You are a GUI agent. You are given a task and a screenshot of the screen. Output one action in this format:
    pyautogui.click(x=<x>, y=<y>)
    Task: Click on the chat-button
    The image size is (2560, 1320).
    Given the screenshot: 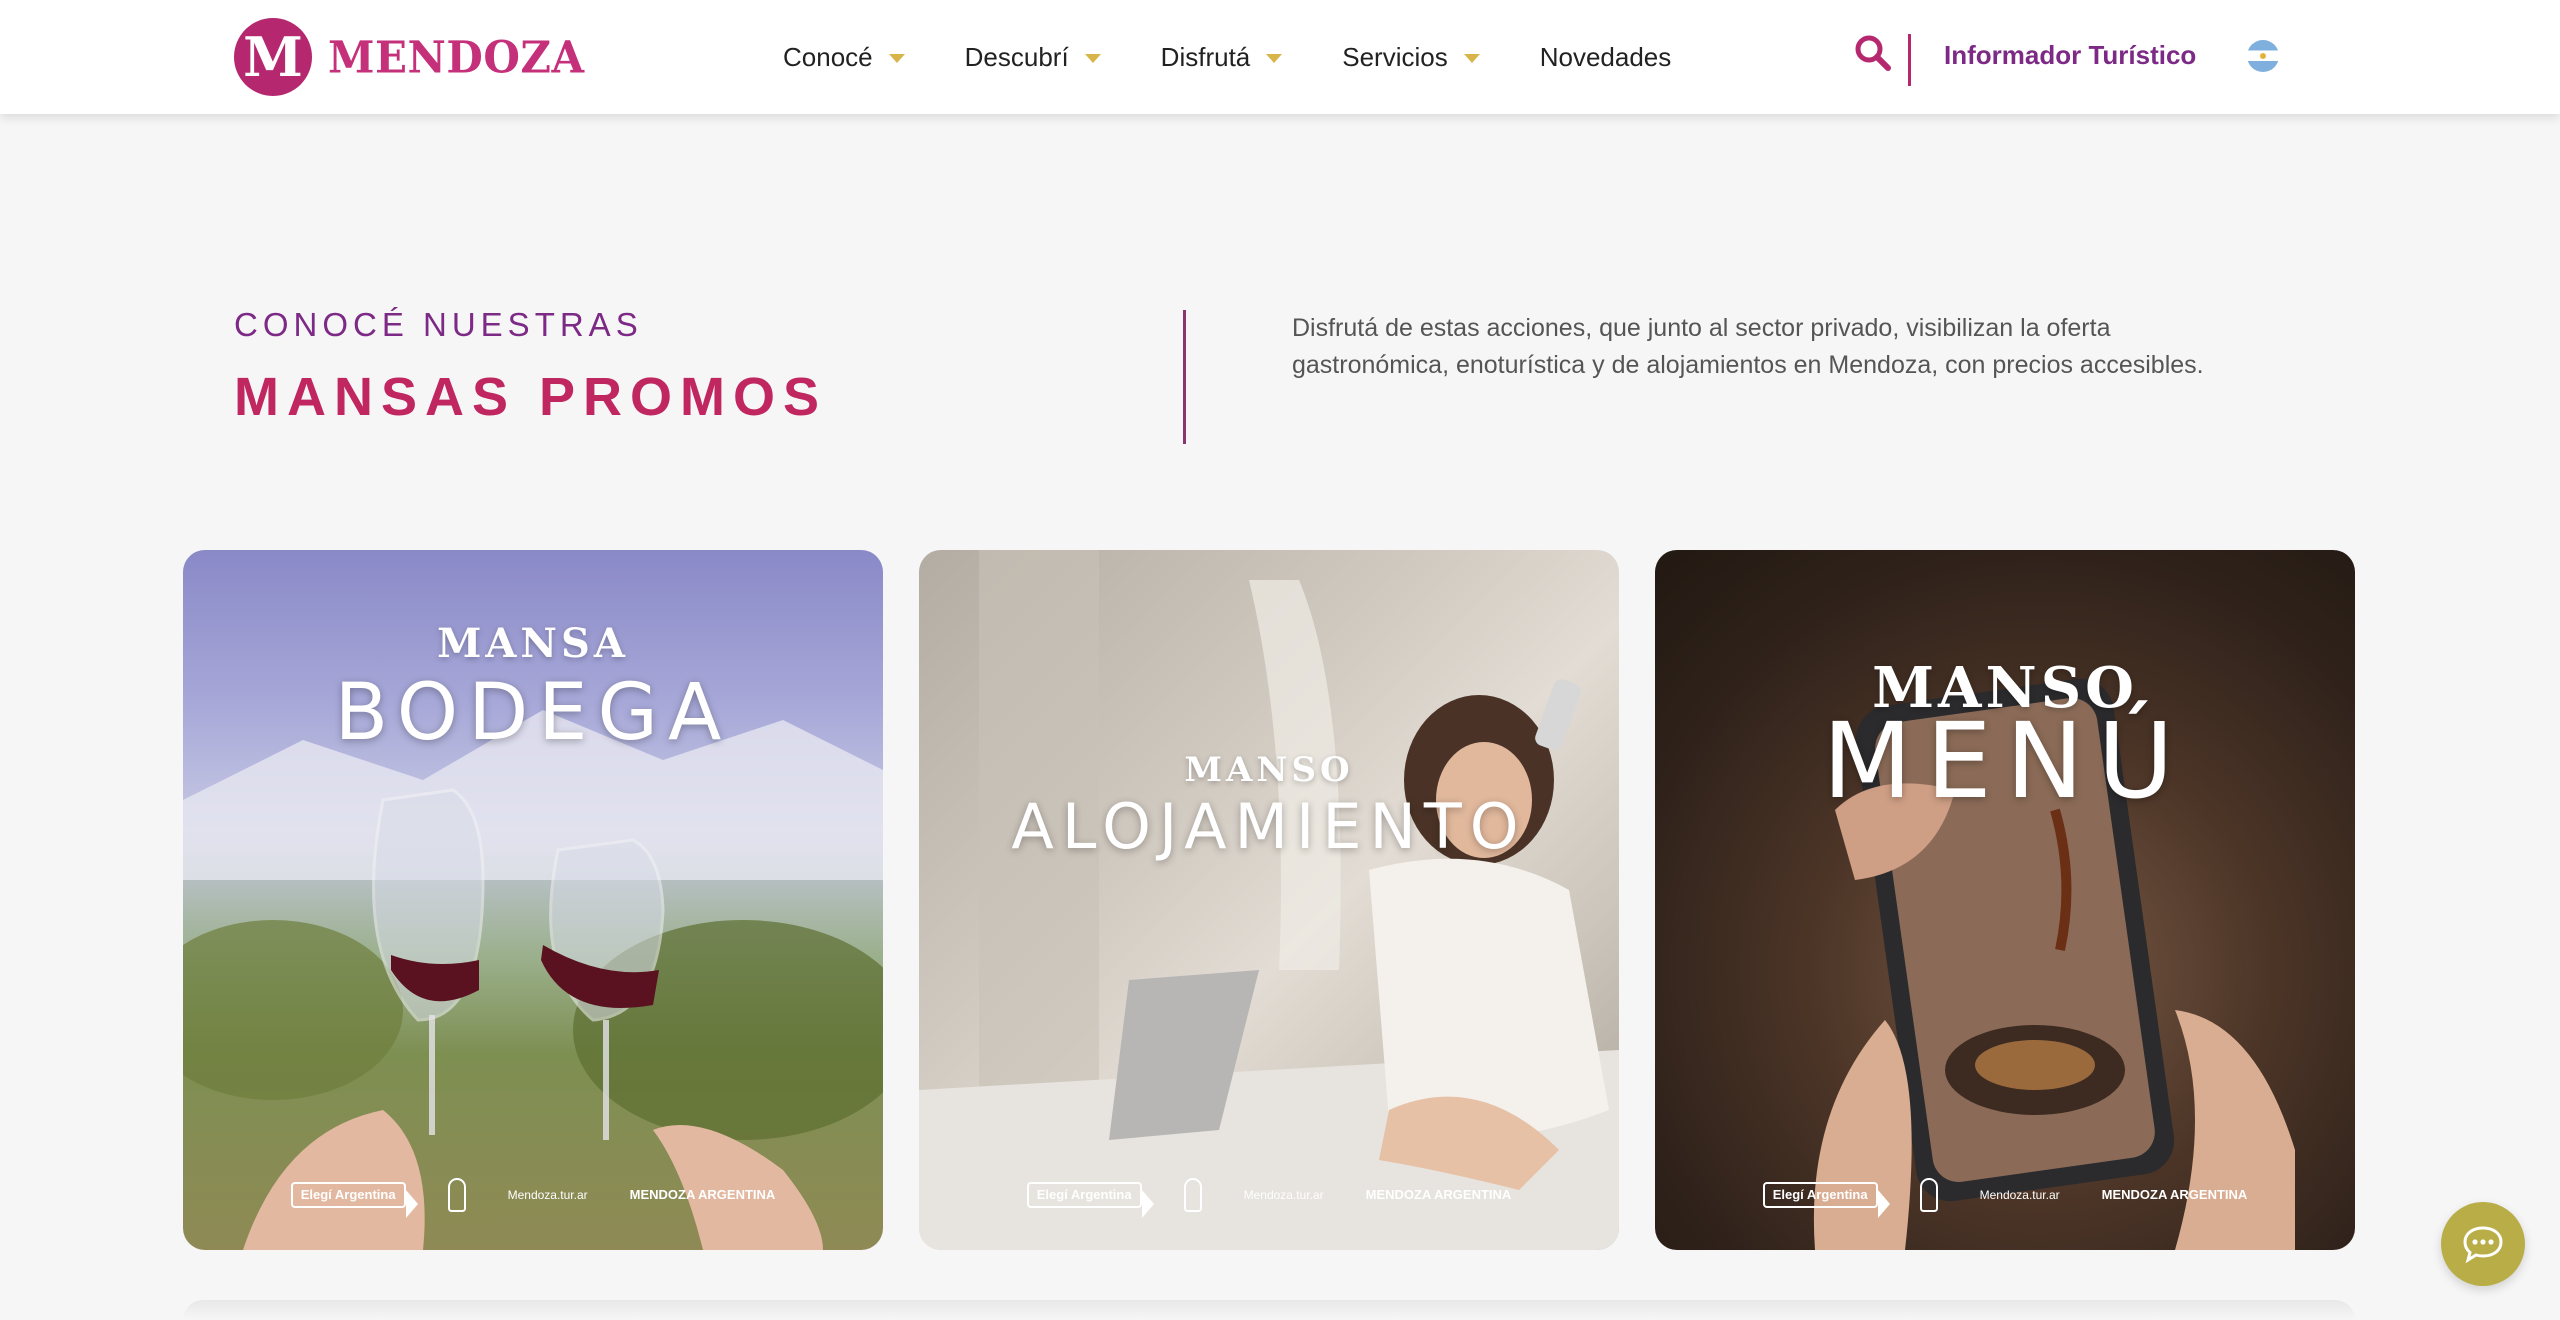 What is the action you would take?
    pyautogui.click(x=2483, y=1244)
    